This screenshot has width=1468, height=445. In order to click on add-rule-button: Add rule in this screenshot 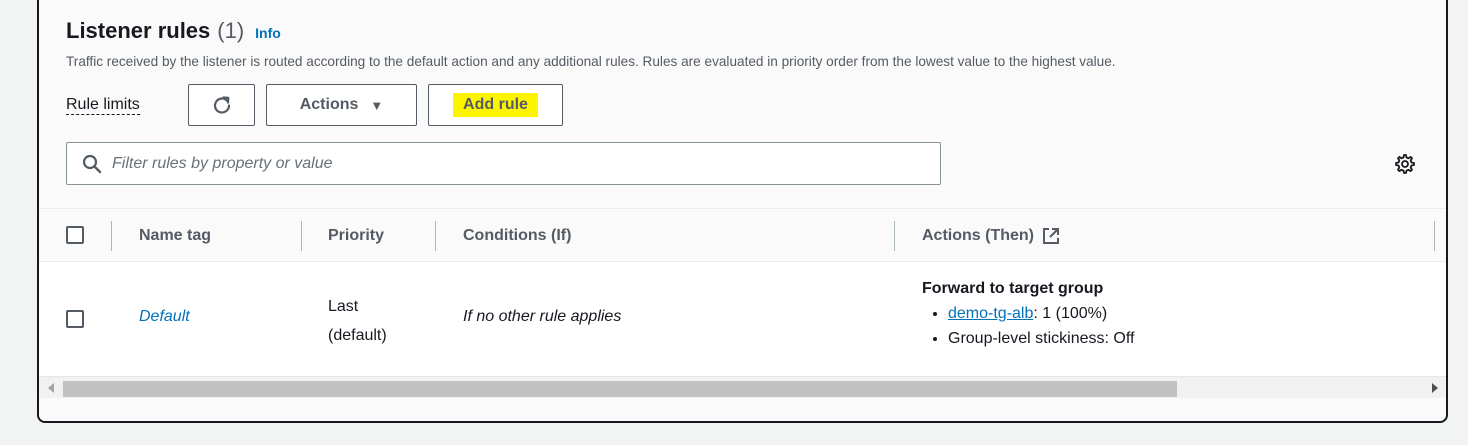, I will do `click(495, 105)`.